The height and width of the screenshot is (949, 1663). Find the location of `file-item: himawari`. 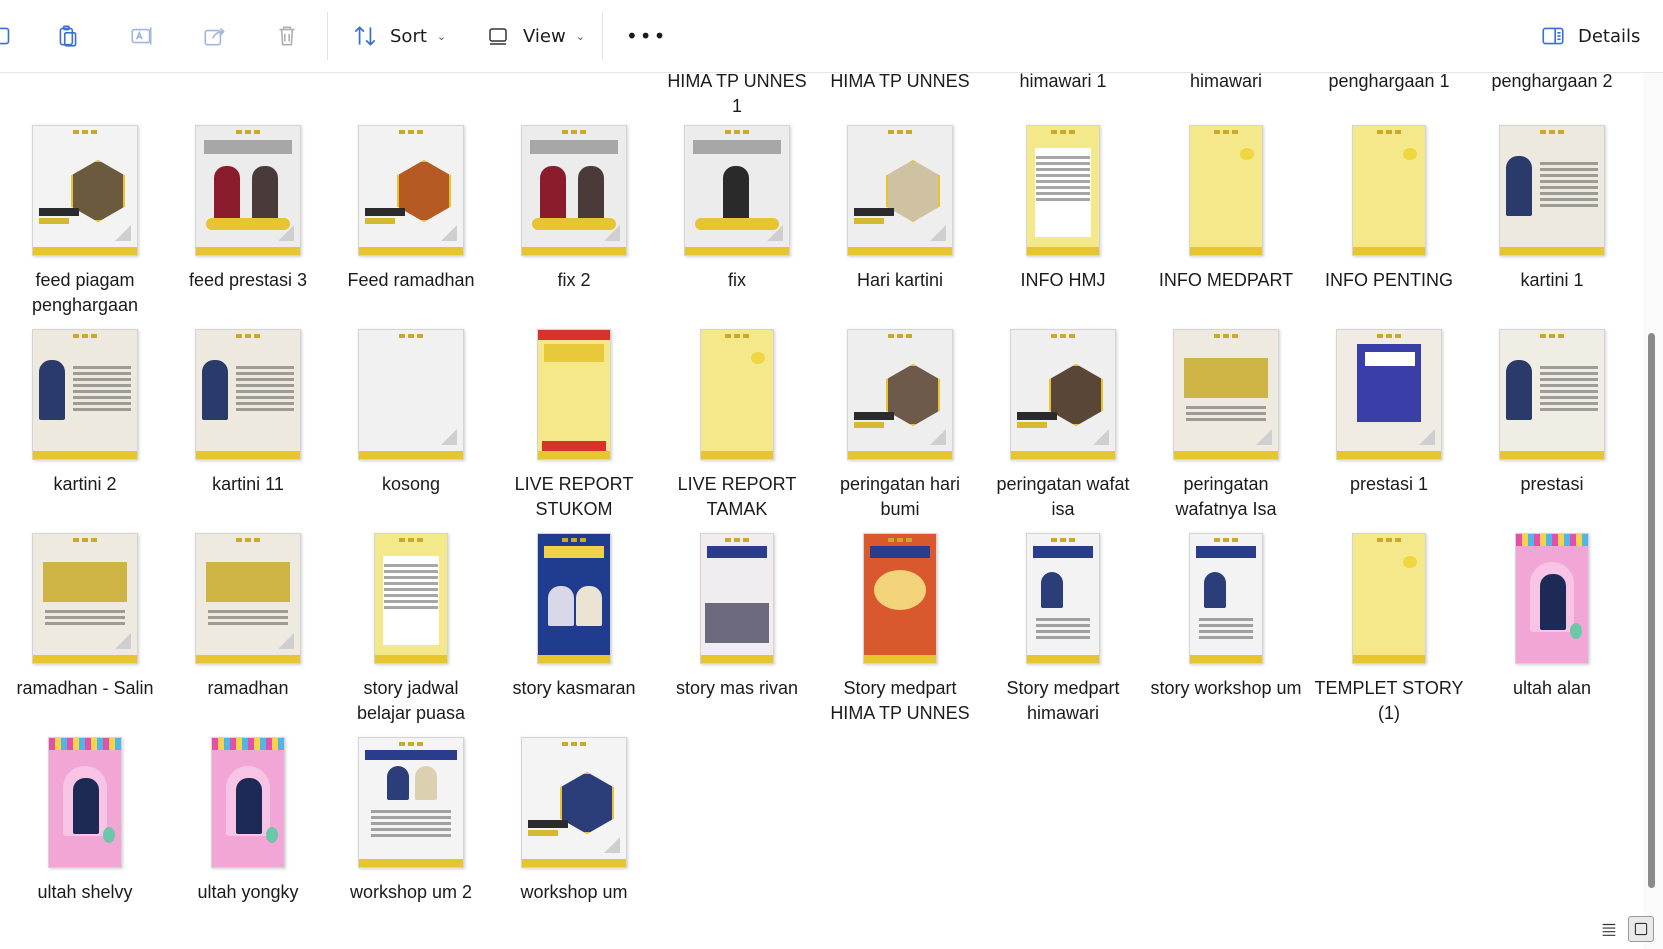

file-item: himawari is located at coordinates (1226, 83).